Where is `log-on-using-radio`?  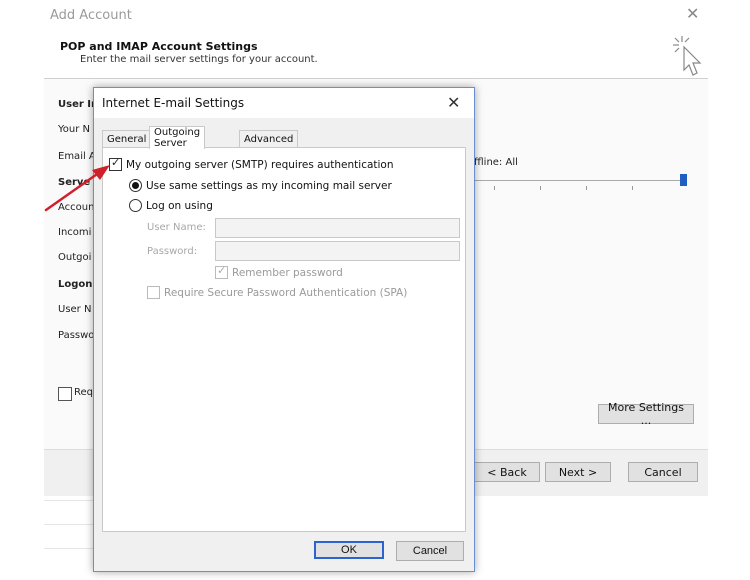
log-on-using-radio is located at coordinates (135, 205).